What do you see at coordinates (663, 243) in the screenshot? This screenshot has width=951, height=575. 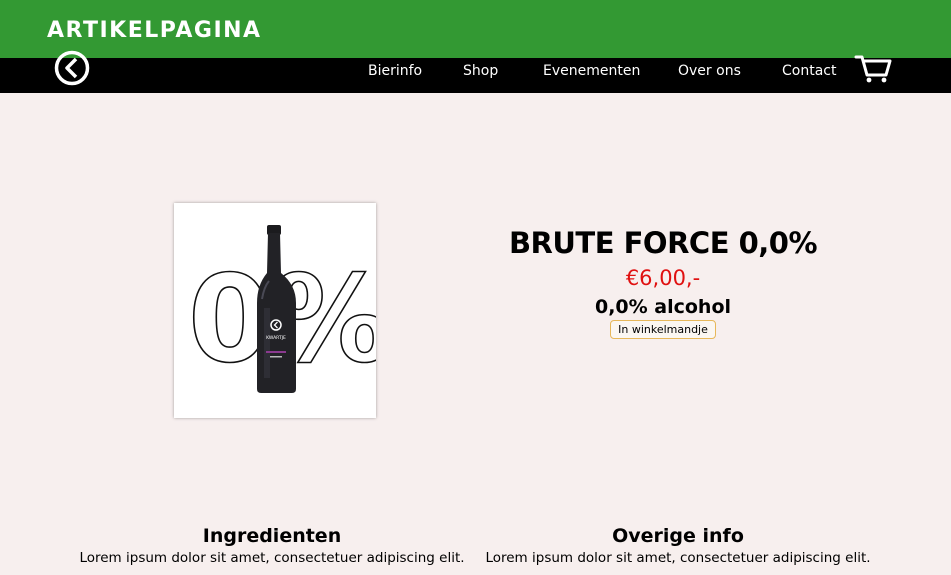 I see `product-name: BRUTE FORCE 0,0%` at bounding box center [663, 243].